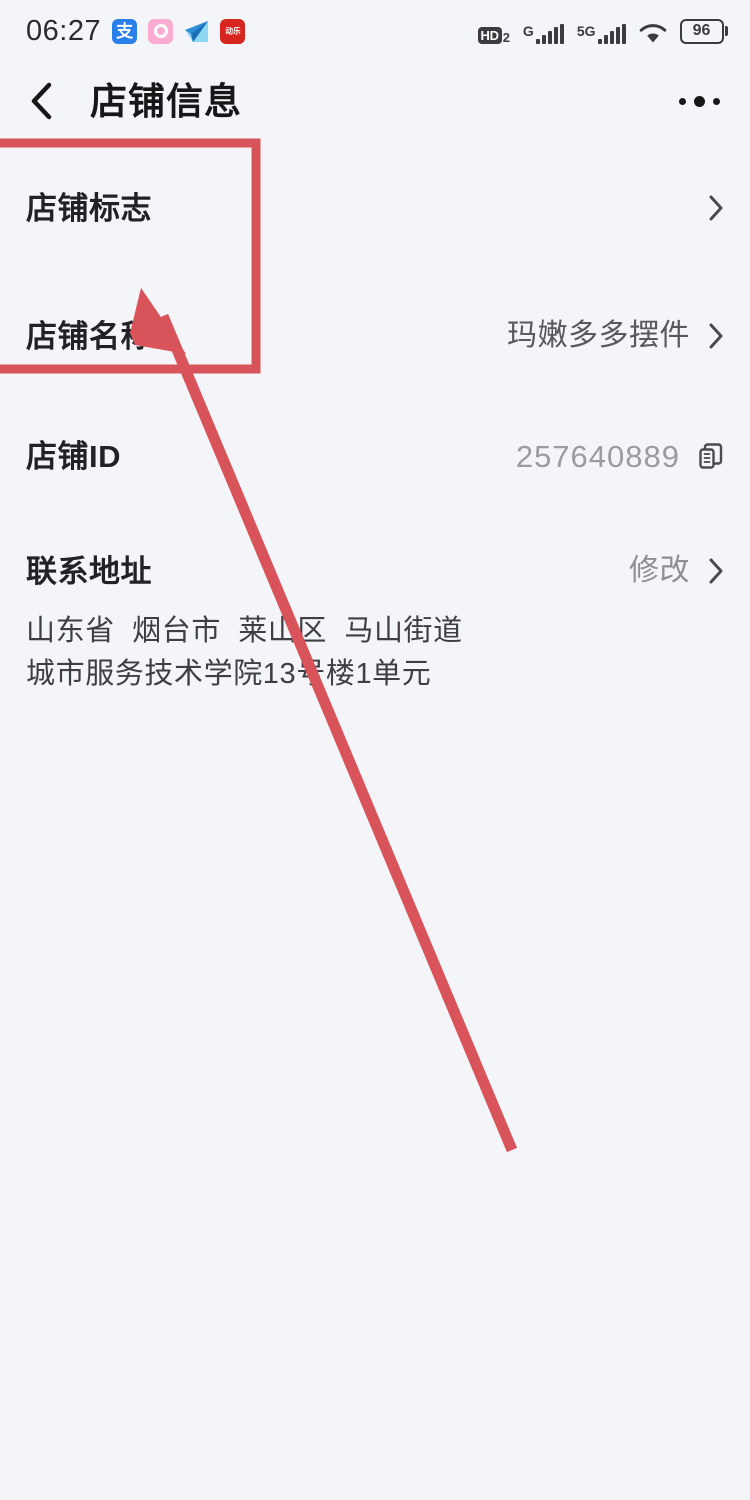  I want to click on camera-app-icon, so click(161, 31).